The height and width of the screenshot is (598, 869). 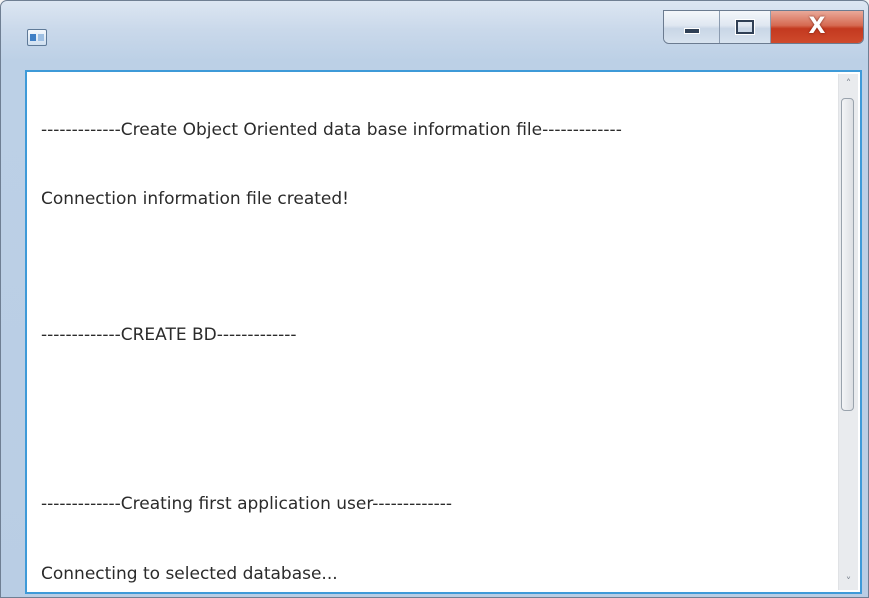 What do you see at coordinates (691, 31) in the screenshot?
I see `minimize-icon` at bounding box center [691, 31].